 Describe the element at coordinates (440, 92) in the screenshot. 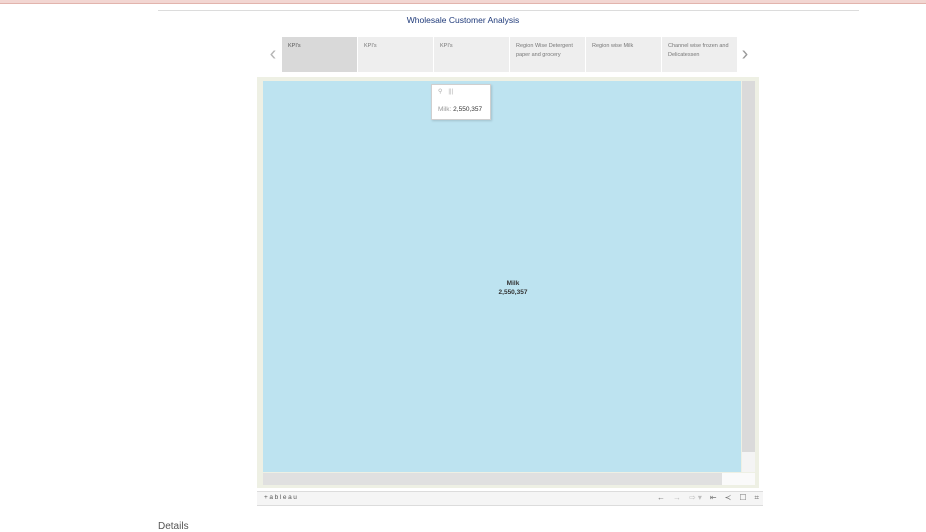

I see `pin-icon: ⚲` at that location.